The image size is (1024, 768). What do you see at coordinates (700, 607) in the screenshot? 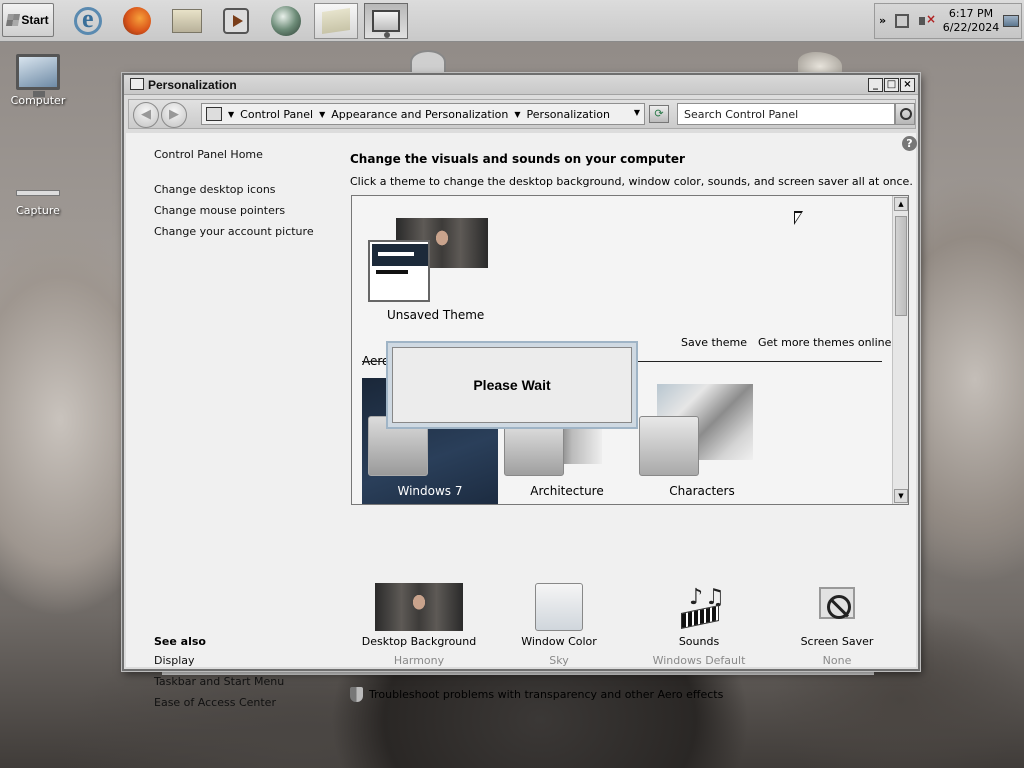
I see `sounds-icon: ♪ ♫` at bounding box center [700, 607].